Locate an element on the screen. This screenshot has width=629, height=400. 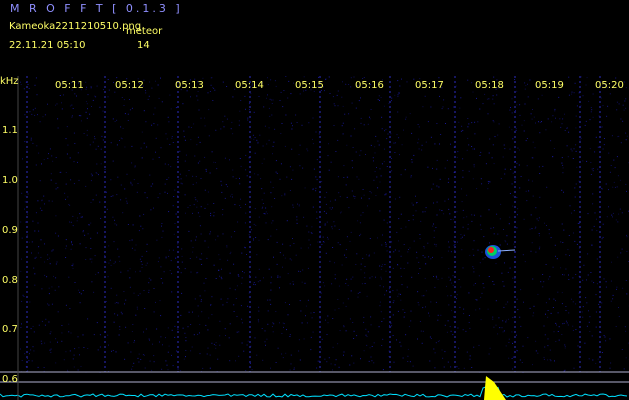
y-tick-label: 1.0 is located at coordinates (10, 180).